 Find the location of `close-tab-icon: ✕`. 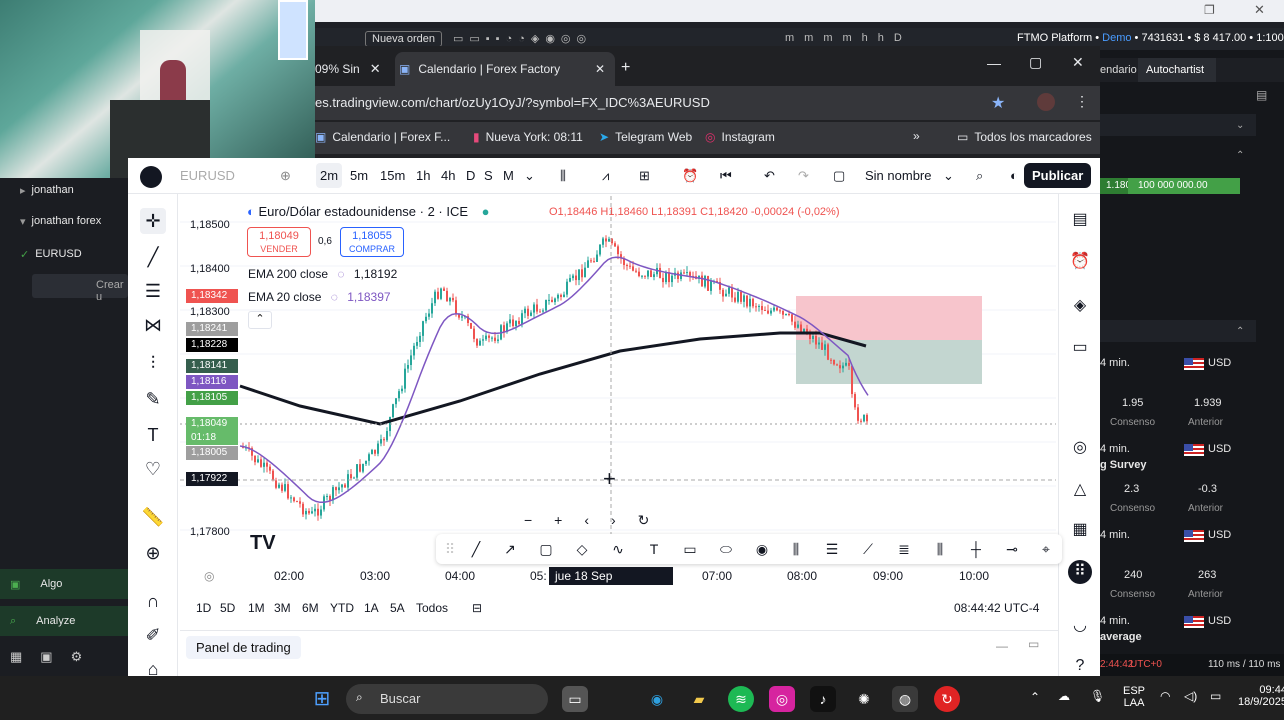

close-tab-icon: ✕ is located at coordinates (600, 69).